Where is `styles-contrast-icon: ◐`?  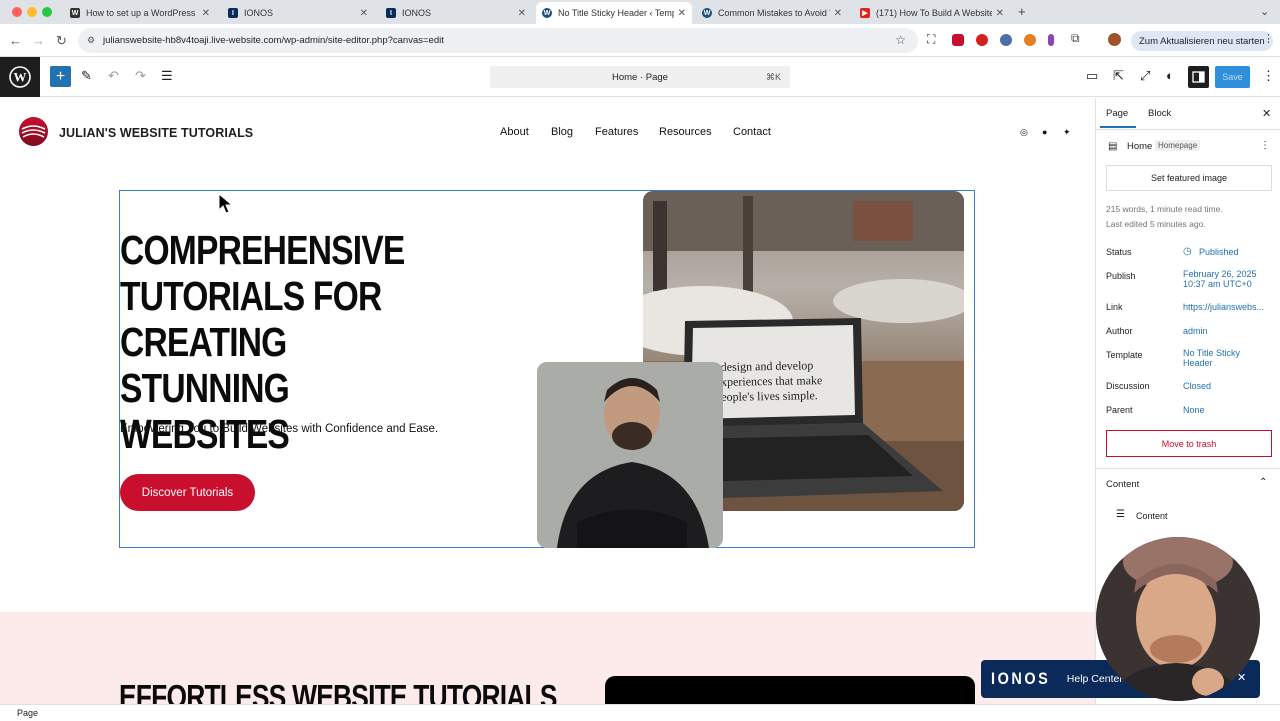
styles-contrast-icon: ◐ is located at coordinates (1170, 76).